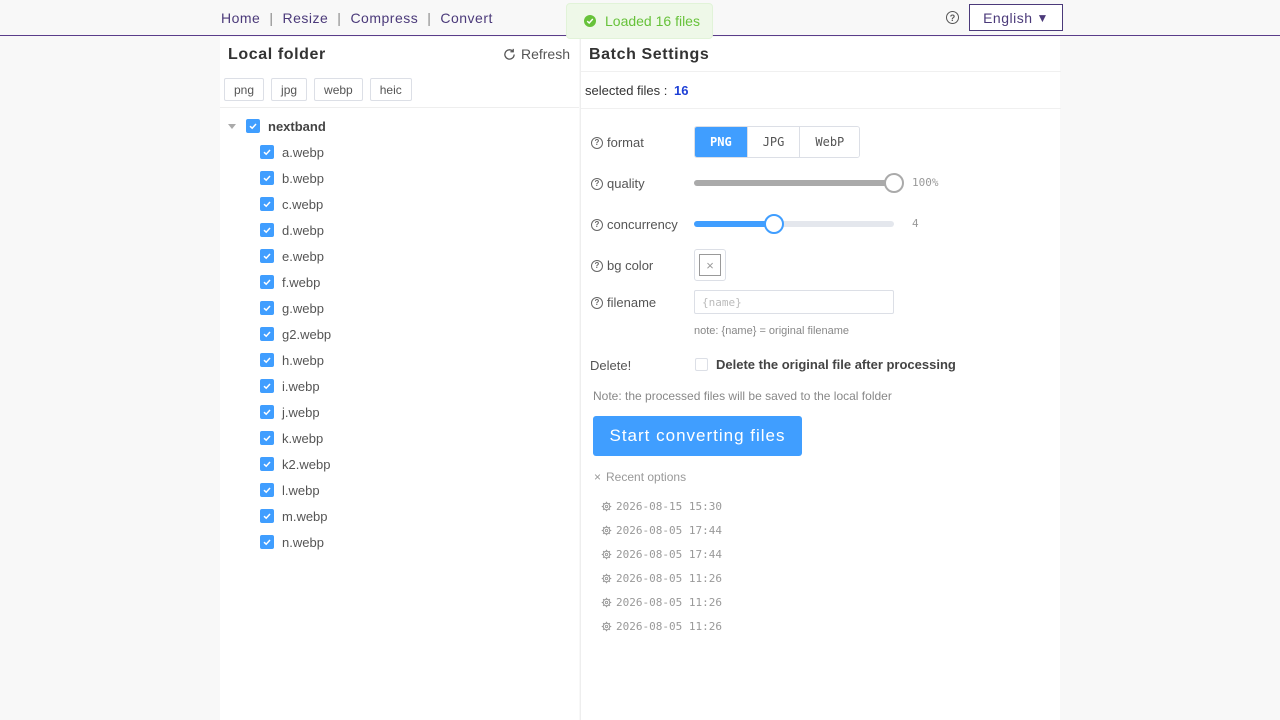 The image size is (1280, 720). Describe the element at coordinates (894, 183) in the screenshot. I see `quality-slider-handle` at that location.